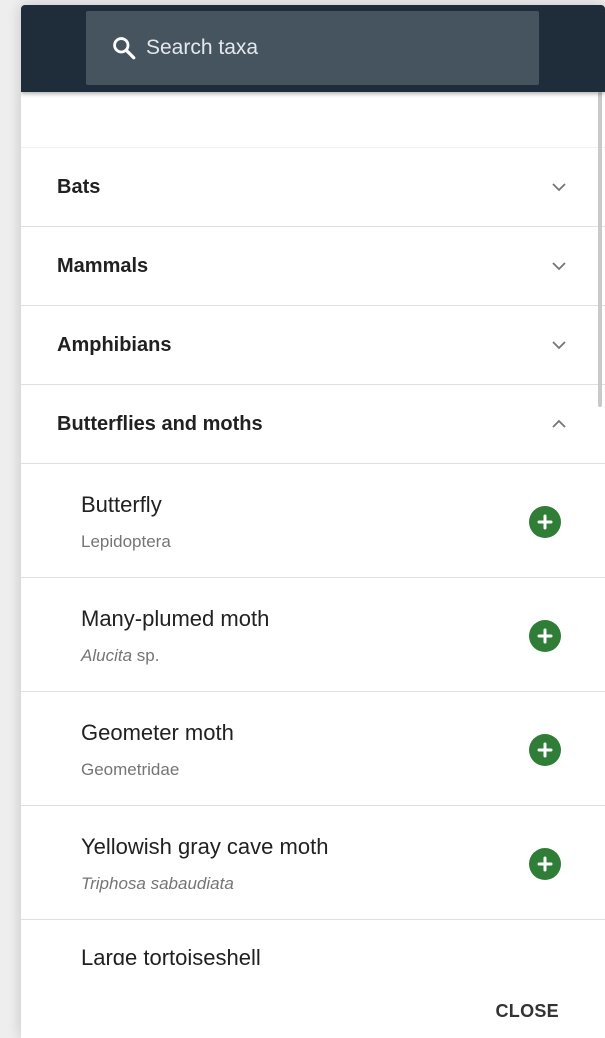 This screenshot has height=1038, width=605. I want to click on taxon-common-name: Geometer moth, so click(157, 732).